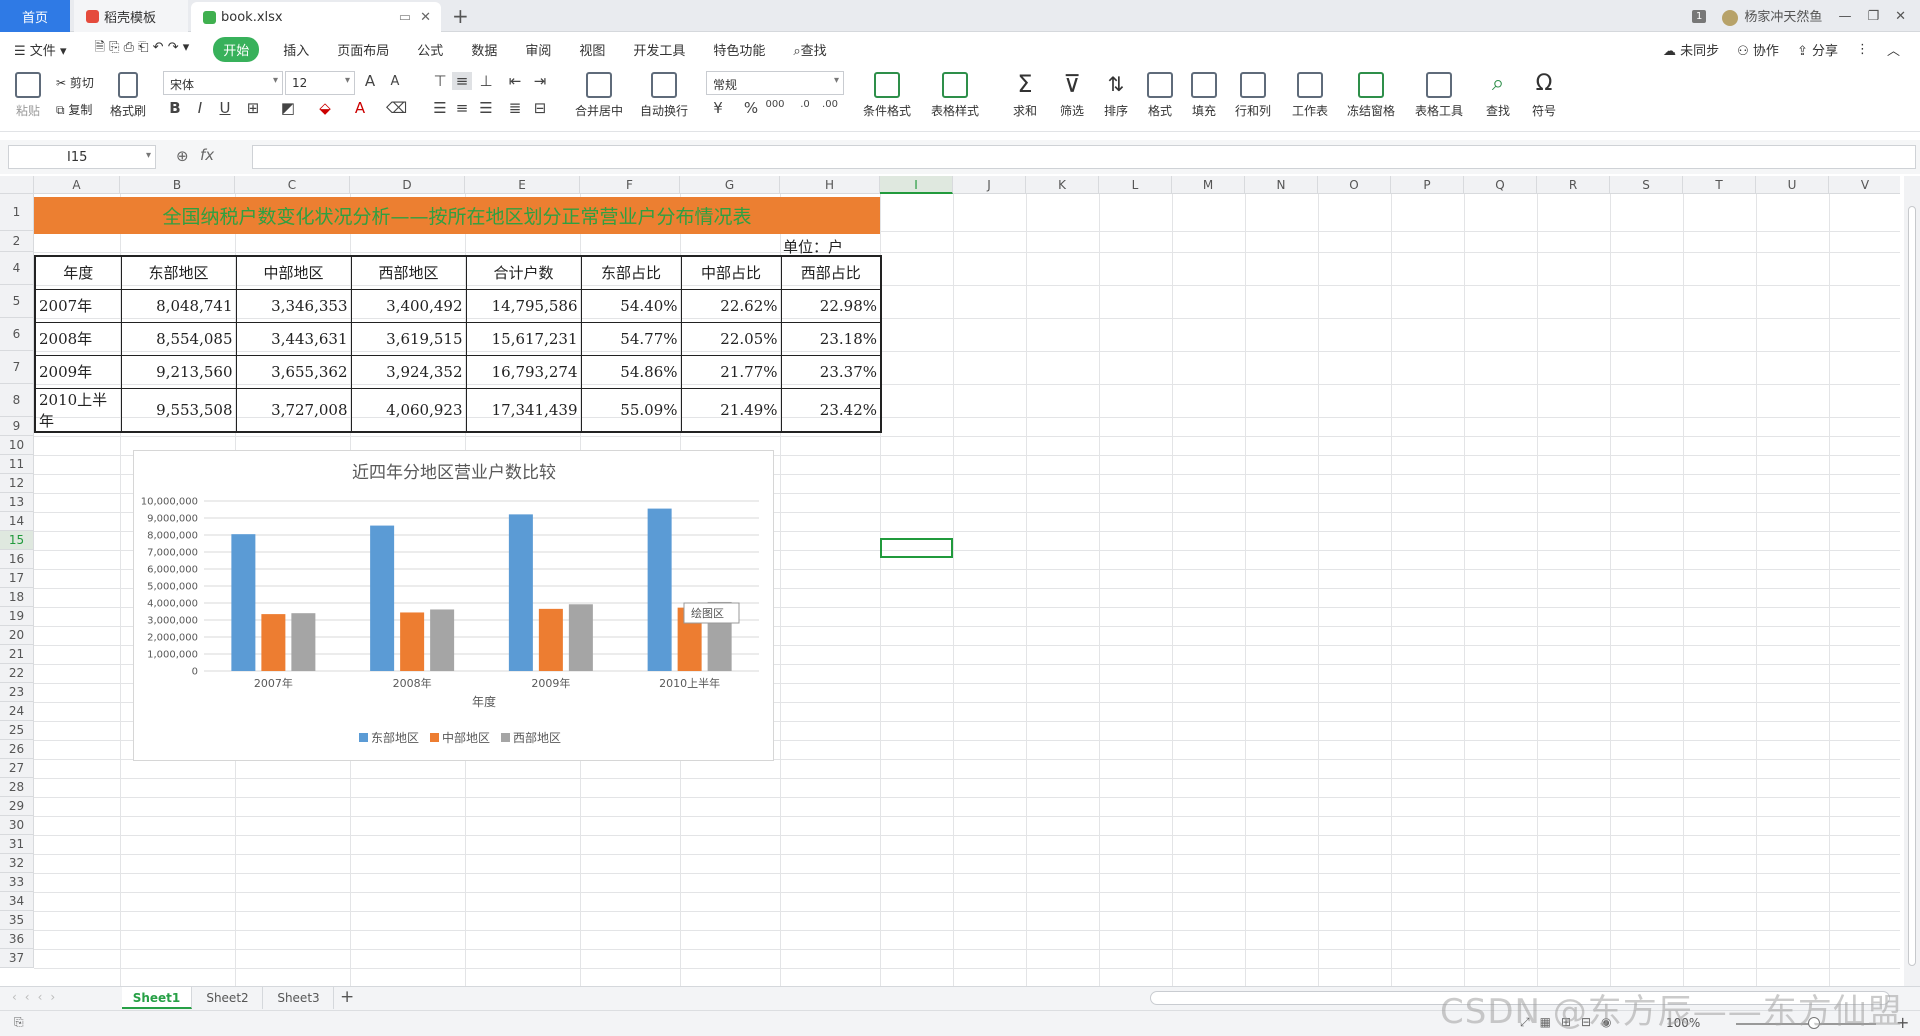 The image size is (1920, 1036). I want to click on row-header: 28, so click(17, 787).